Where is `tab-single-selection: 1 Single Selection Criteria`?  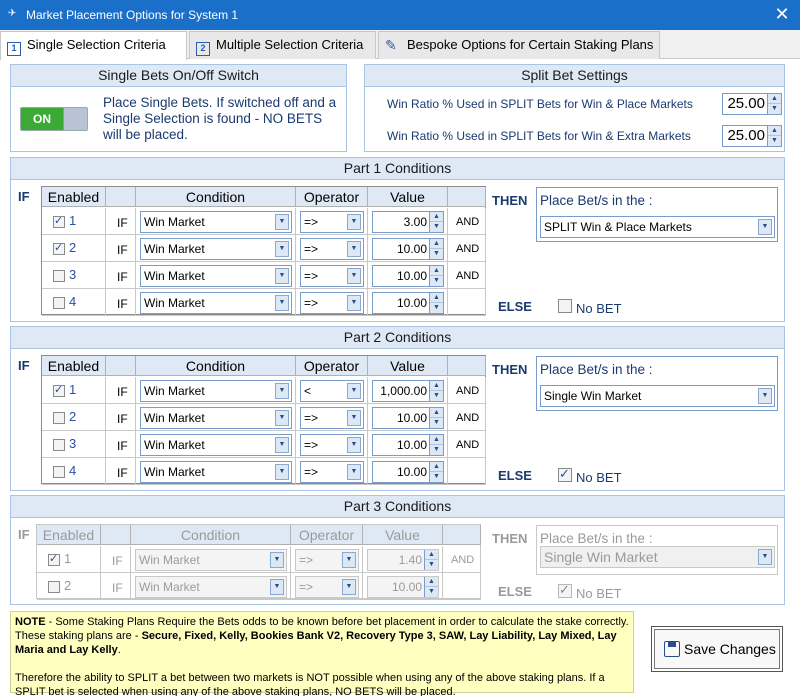
tab-single-selection: 1 Single Selection Criteria is located at coordinates (93, 45).